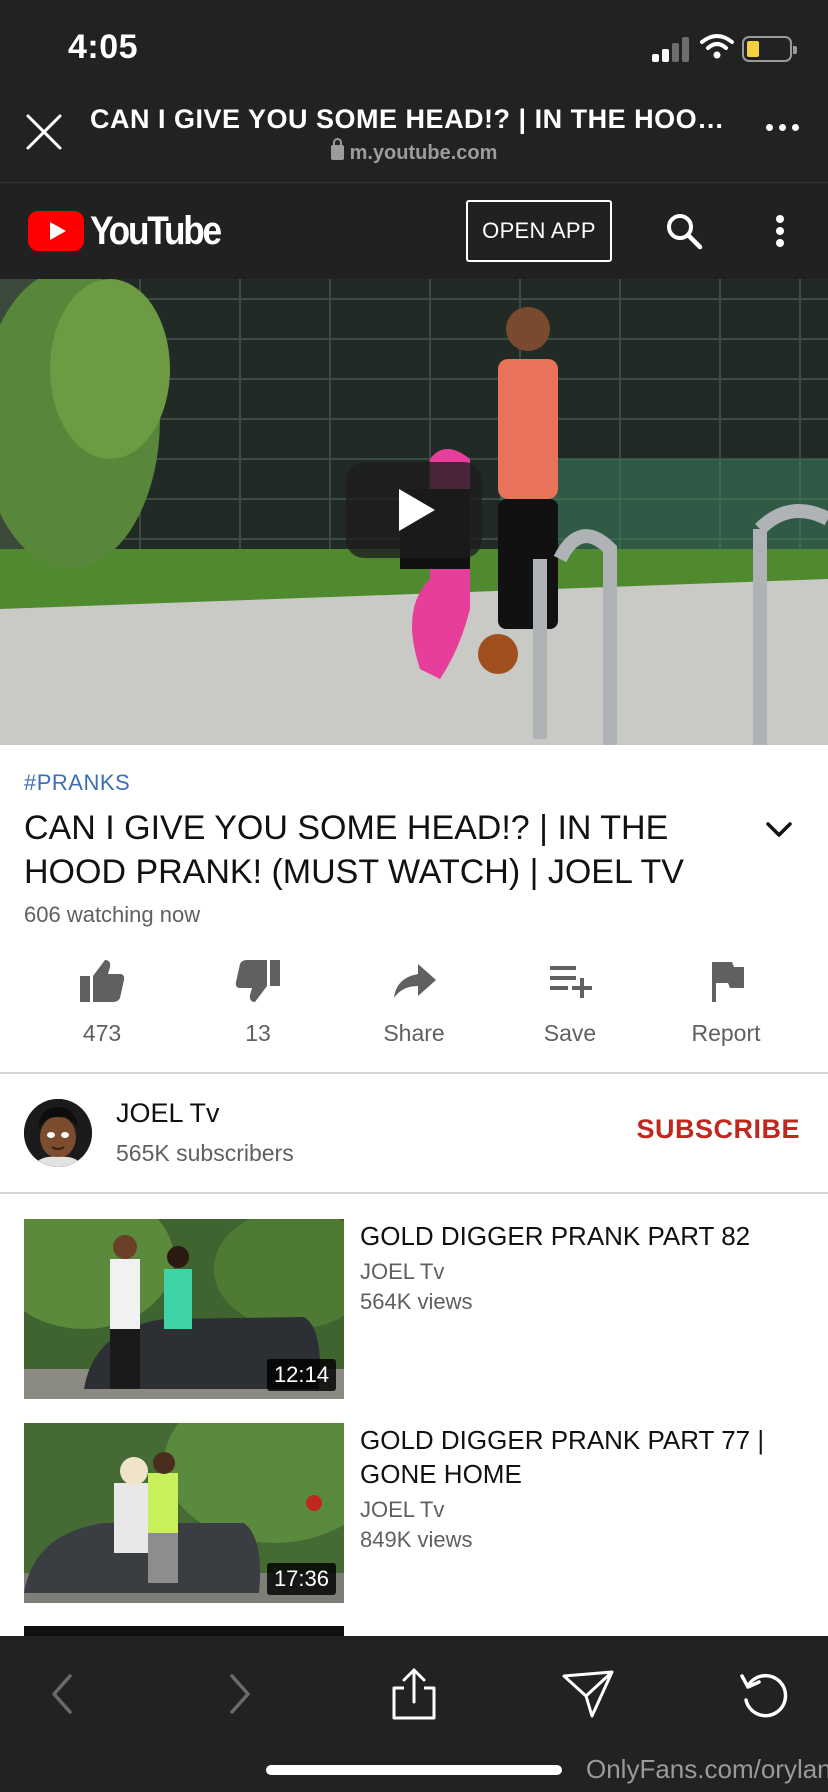  What do you see at coordinates (258, 1015) in the screenshot?
I see `dislike-button: 13` at bounding box center [258, 1015].